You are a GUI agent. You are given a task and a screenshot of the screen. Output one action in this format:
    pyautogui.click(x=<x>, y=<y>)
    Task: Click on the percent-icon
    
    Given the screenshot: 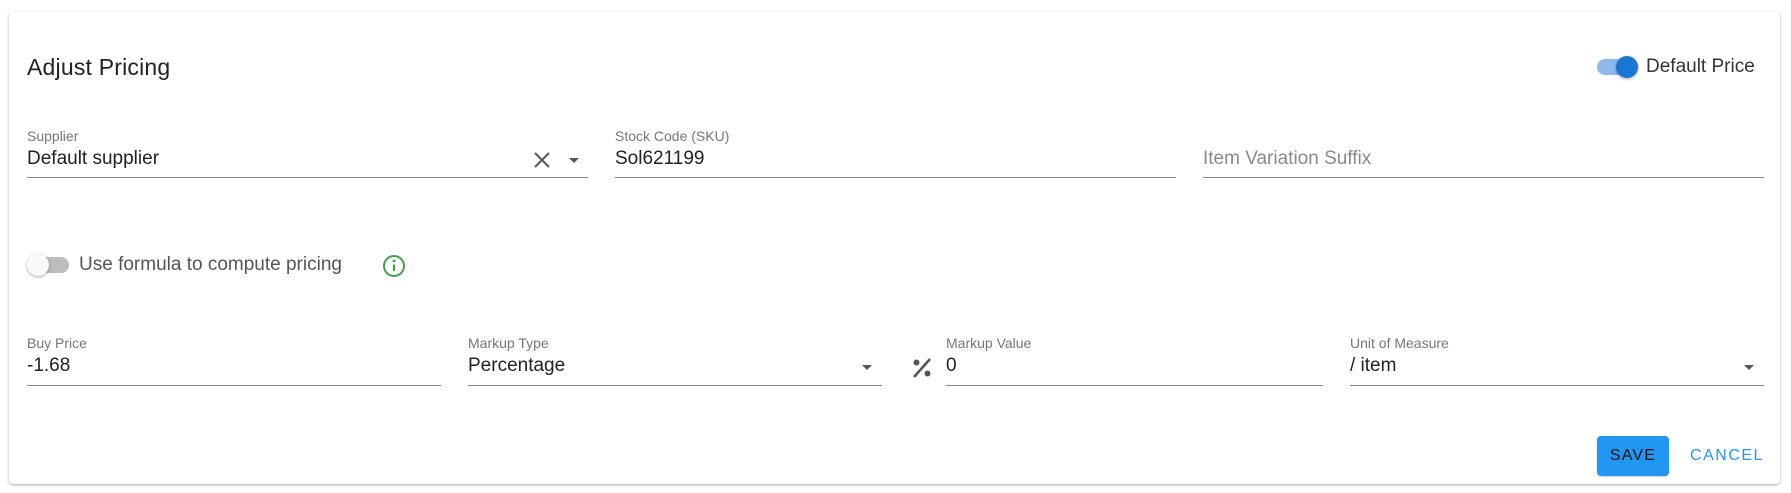 What is the action you would take?
    pyautogui.click(x=922, y=368)
    